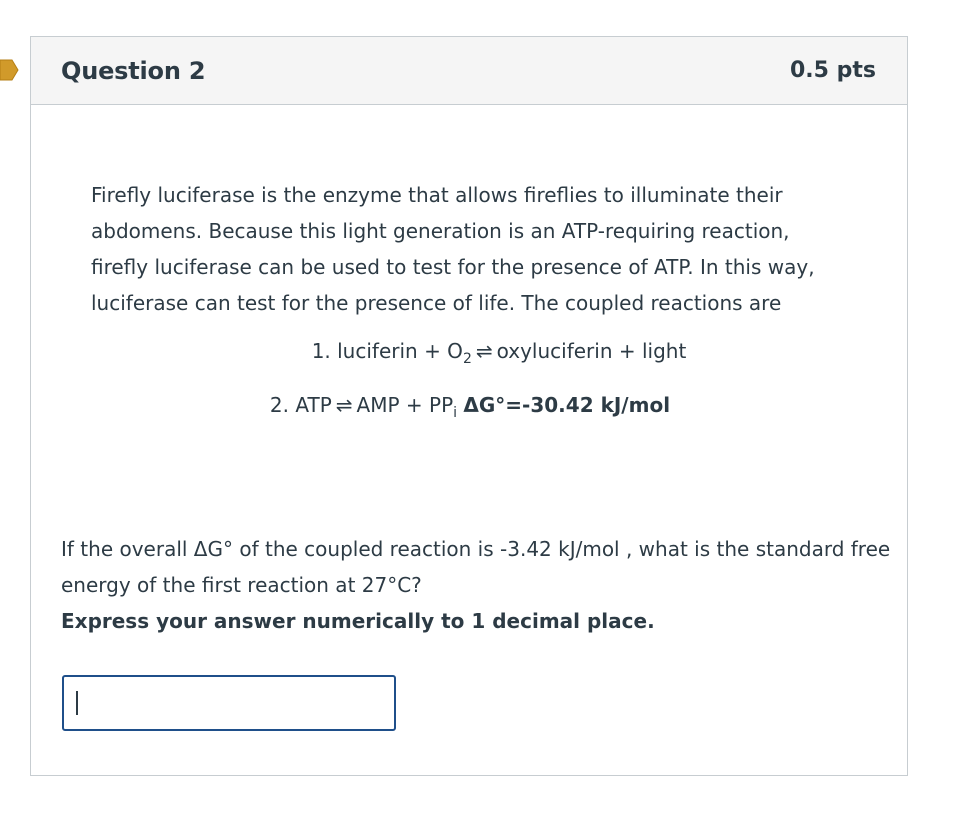  What do you see at coordinates (591, 351) in the screenshot?
I see `reaction-1-suffix: oxyluciferin + light` at bounding box center [591, 351].